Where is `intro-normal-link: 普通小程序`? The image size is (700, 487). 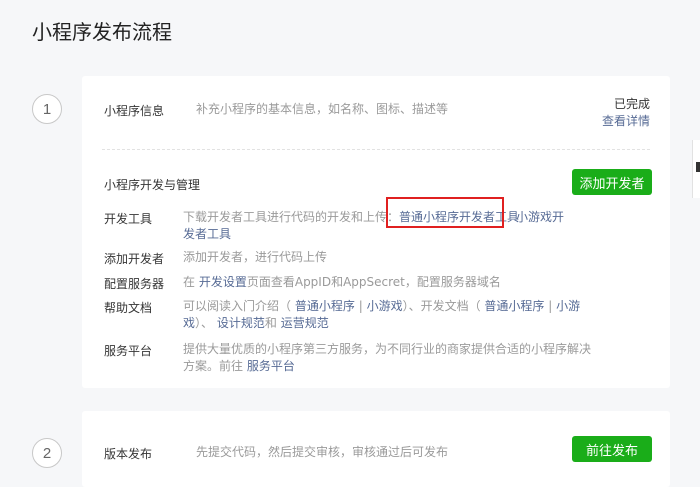 intro-normal-link: 普通小程序 is located at coordinates (325, 306).